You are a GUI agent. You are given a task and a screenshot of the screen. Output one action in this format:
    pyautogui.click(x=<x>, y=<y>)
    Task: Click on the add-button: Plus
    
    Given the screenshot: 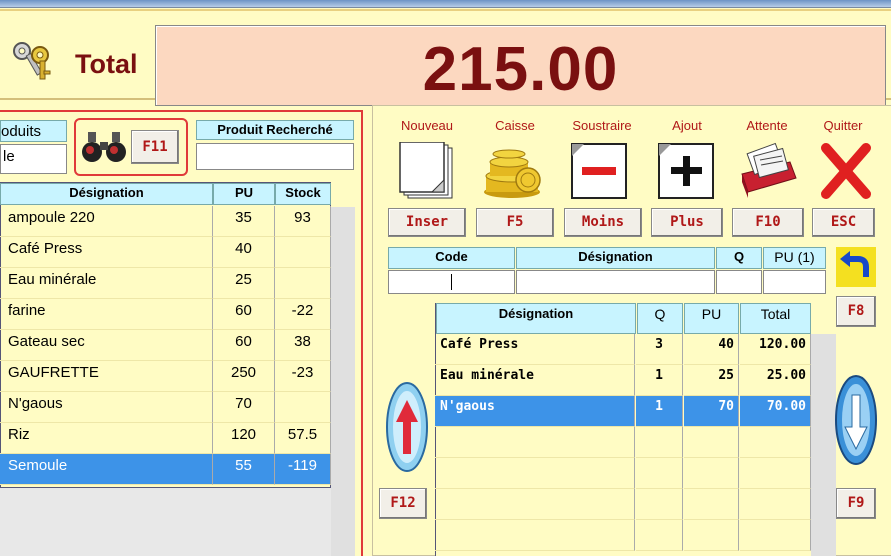 What is the action you would take?
    pyautogui.click(x=687, y=222)
    